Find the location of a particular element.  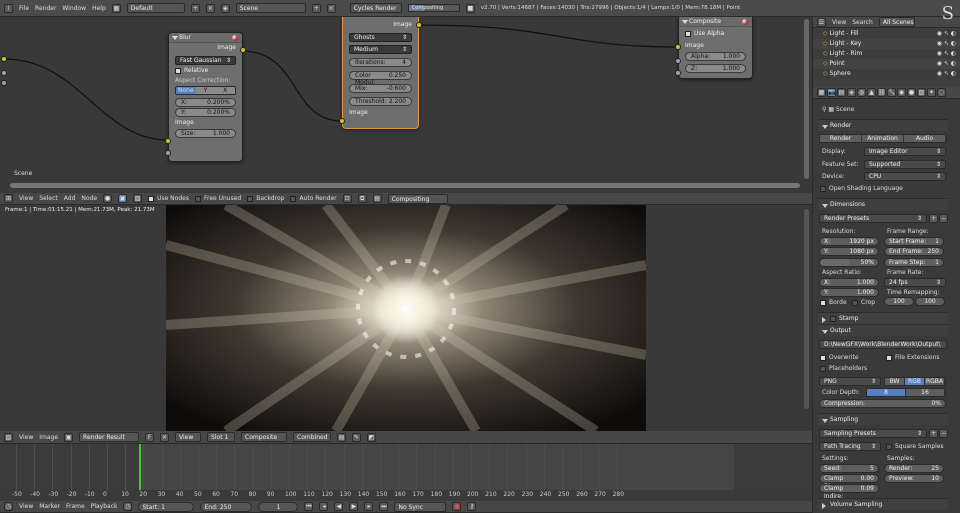

blur-relative-checkbox: Relative is located at coordinates (205, 71).